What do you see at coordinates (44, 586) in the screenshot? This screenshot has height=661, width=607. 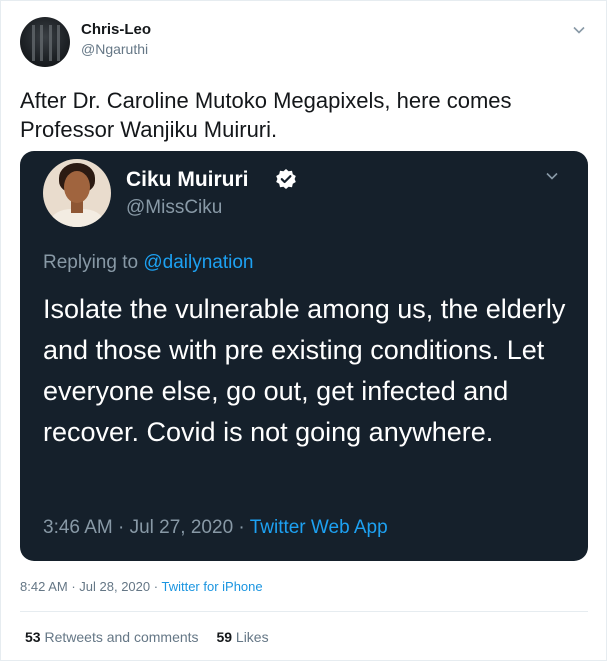 I see `tweet-time: 8:42 AM` at bounding box center [44, 586].